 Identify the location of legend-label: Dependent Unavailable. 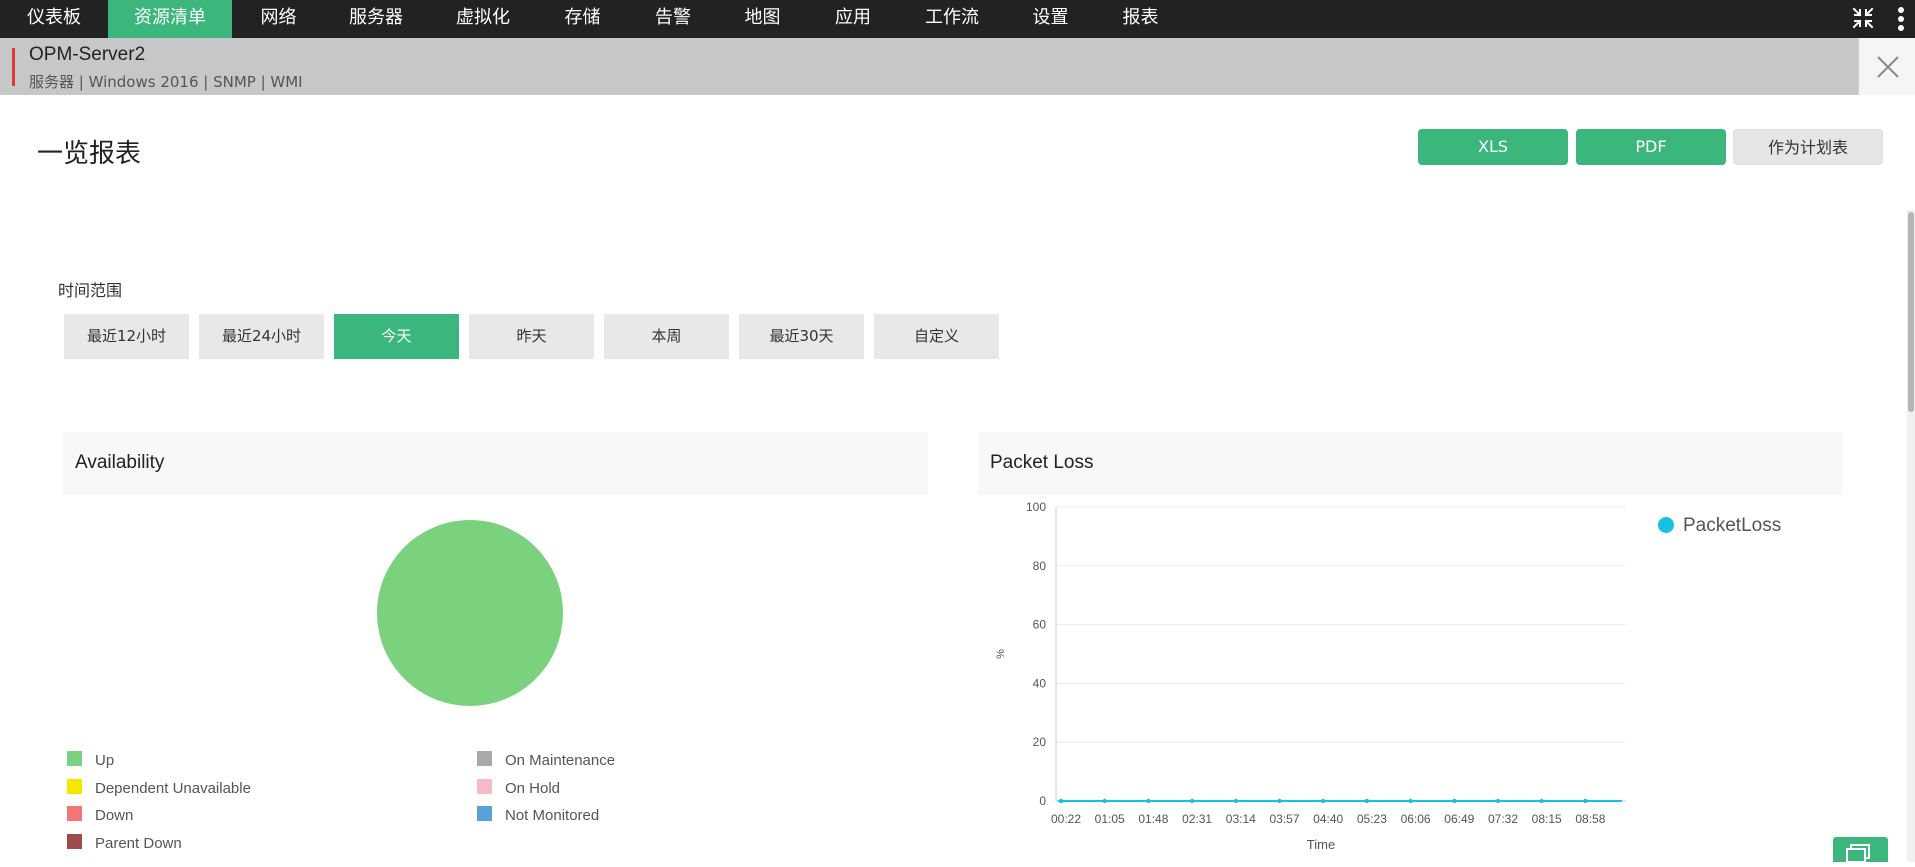
(173, 788).